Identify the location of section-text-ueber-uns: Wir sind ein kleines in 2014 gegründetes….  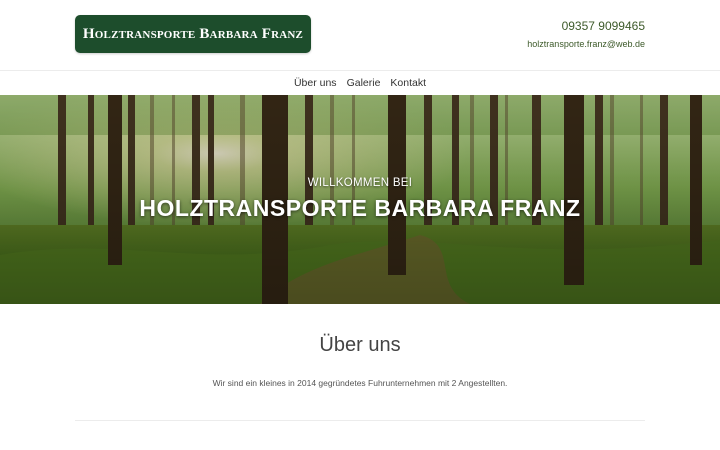
(360, 383).